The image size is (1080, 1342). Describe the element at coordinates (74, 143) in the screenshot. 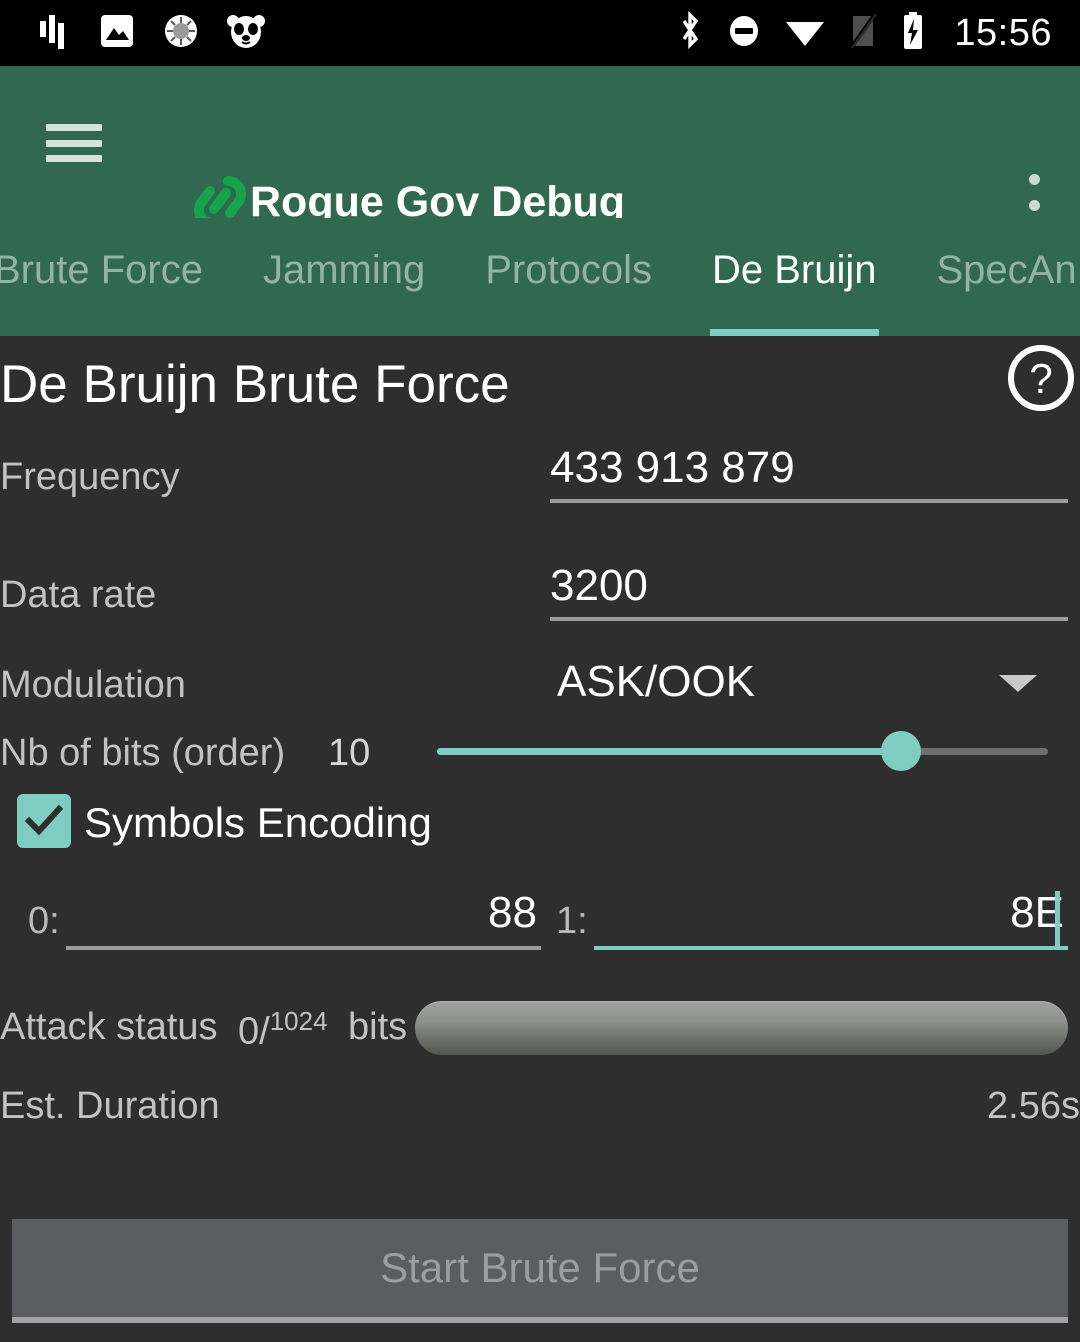

I see `hamburger-menu-icon` at that location.